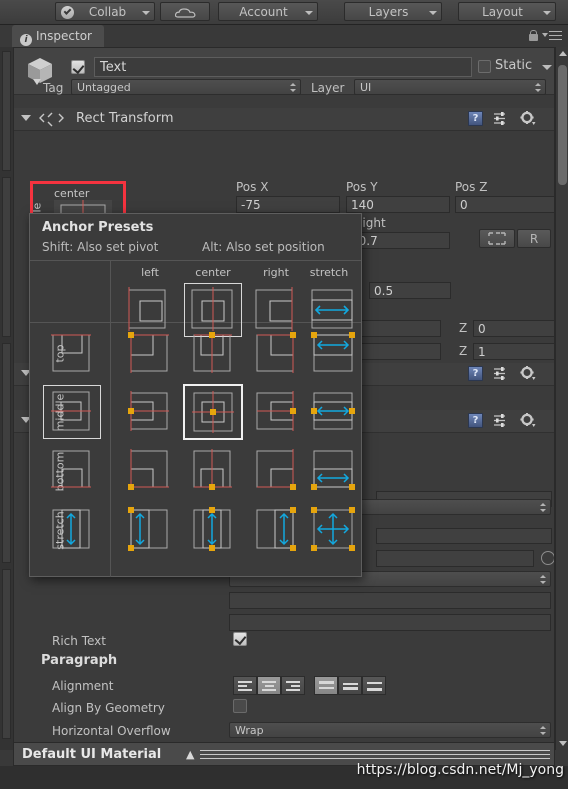 The image size is (568, 789). Describe the element at coordinates (26, 40) in the screenshot. I see `info-icon: i` at that location.